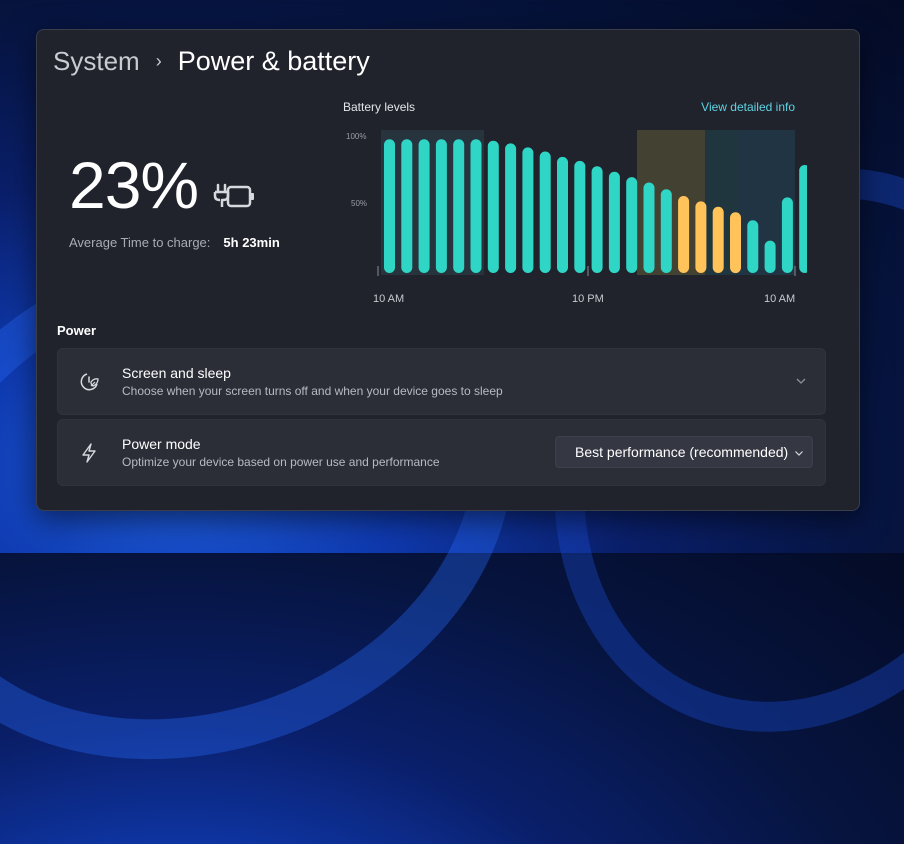  What do you see at coordinates (356, 136) in the screenshot?
I see `y-tick-label: 100%` at bounding box center [356, 136].